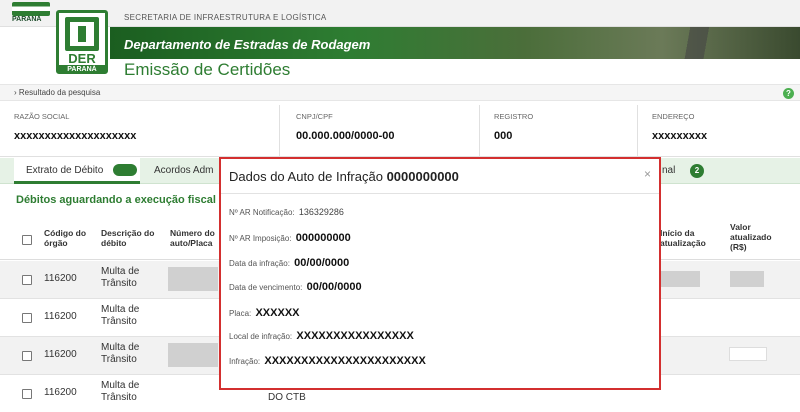 This screenshot has height=412, width=800. I want to click on select-all-checkbox, so click(27, 240).